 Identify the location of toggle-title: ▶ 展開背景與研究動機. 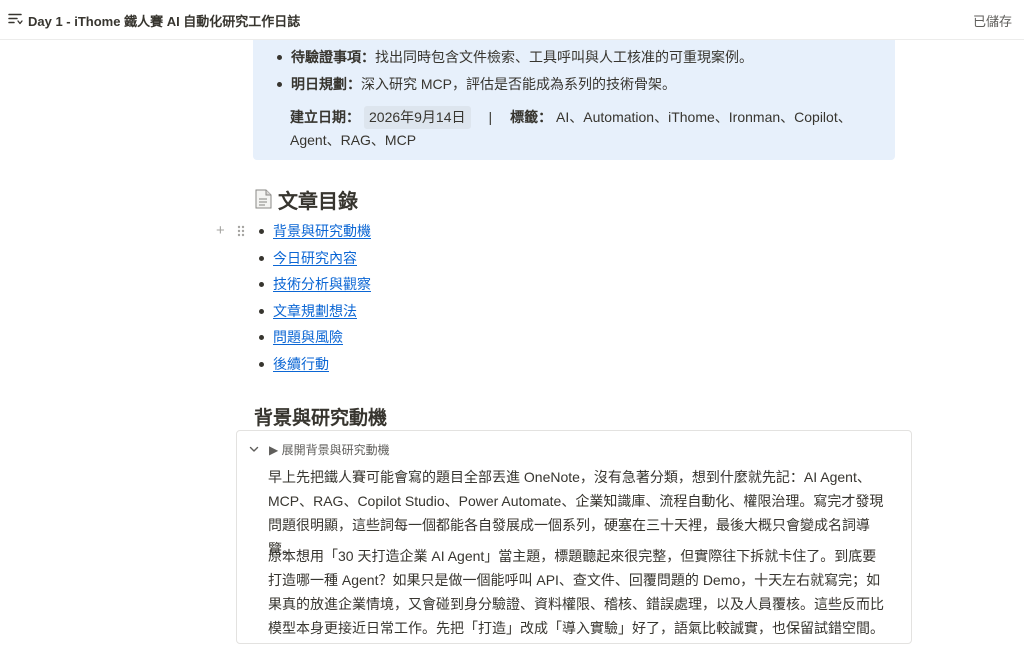
(329, 449).